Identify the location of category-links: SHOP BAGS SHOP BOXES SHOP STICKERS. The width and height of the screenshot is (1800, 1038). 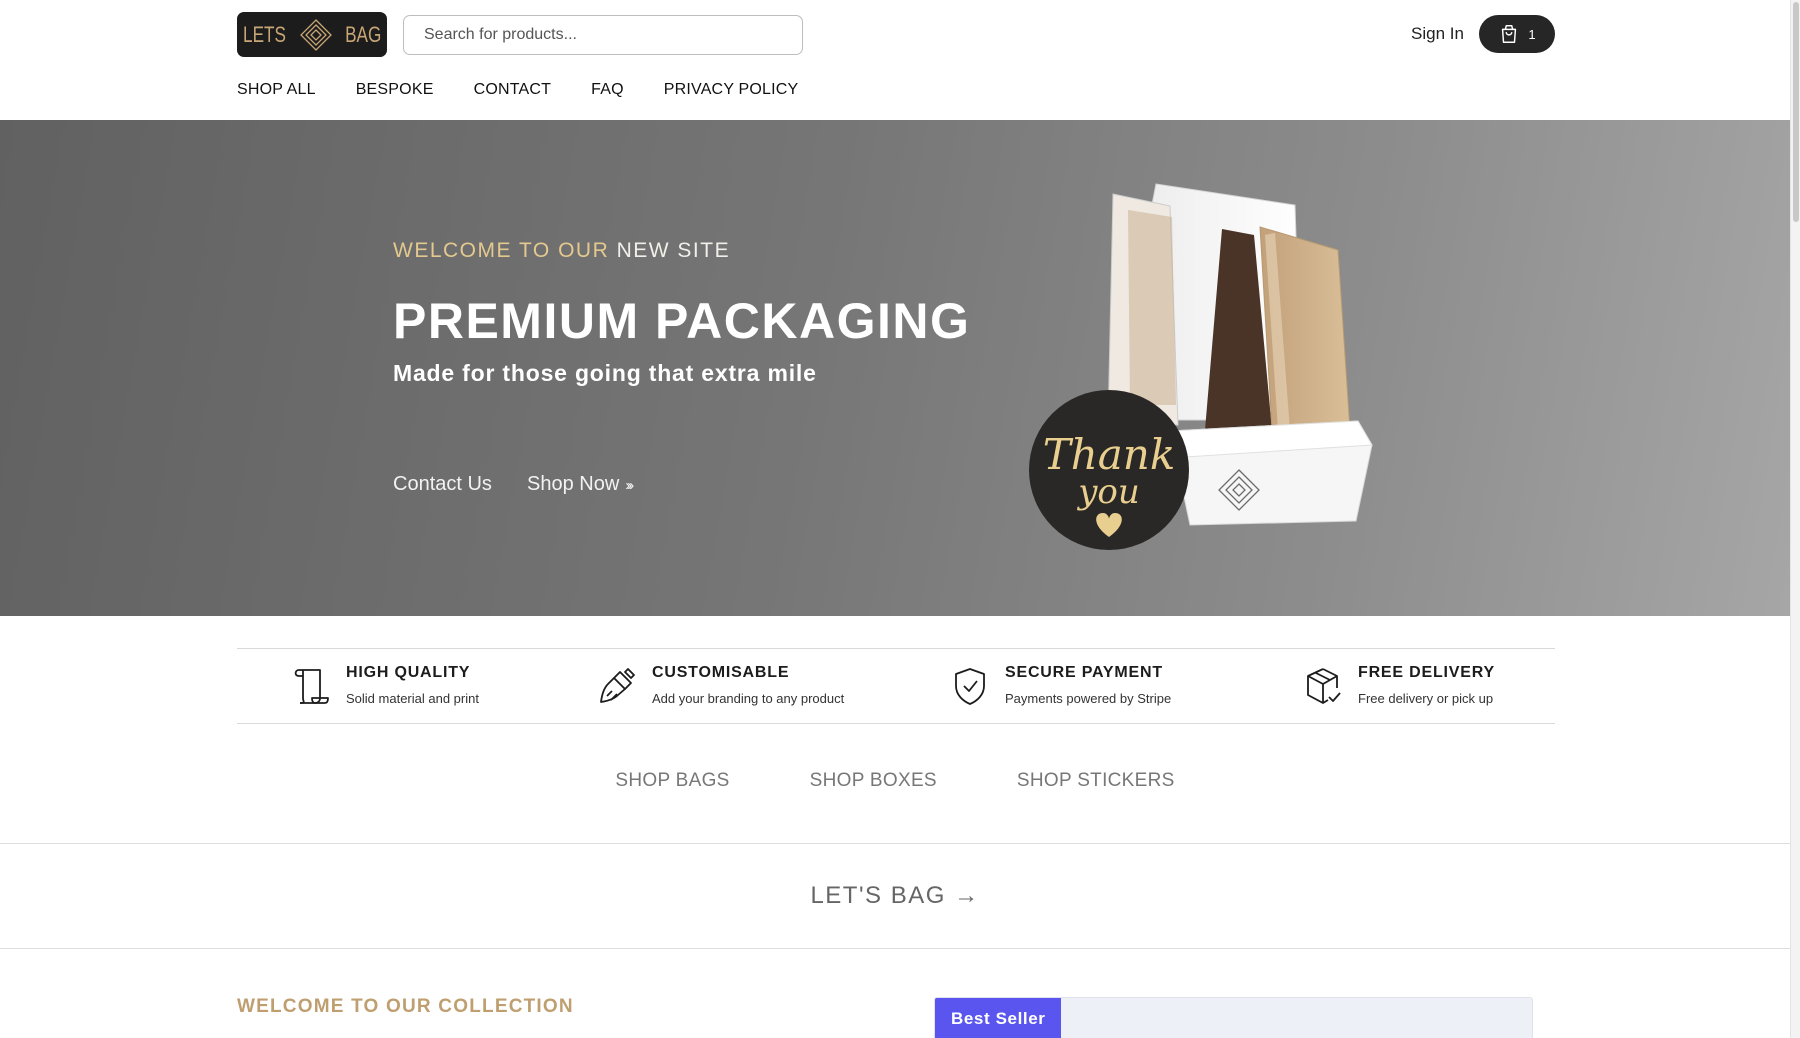
(895, 781).